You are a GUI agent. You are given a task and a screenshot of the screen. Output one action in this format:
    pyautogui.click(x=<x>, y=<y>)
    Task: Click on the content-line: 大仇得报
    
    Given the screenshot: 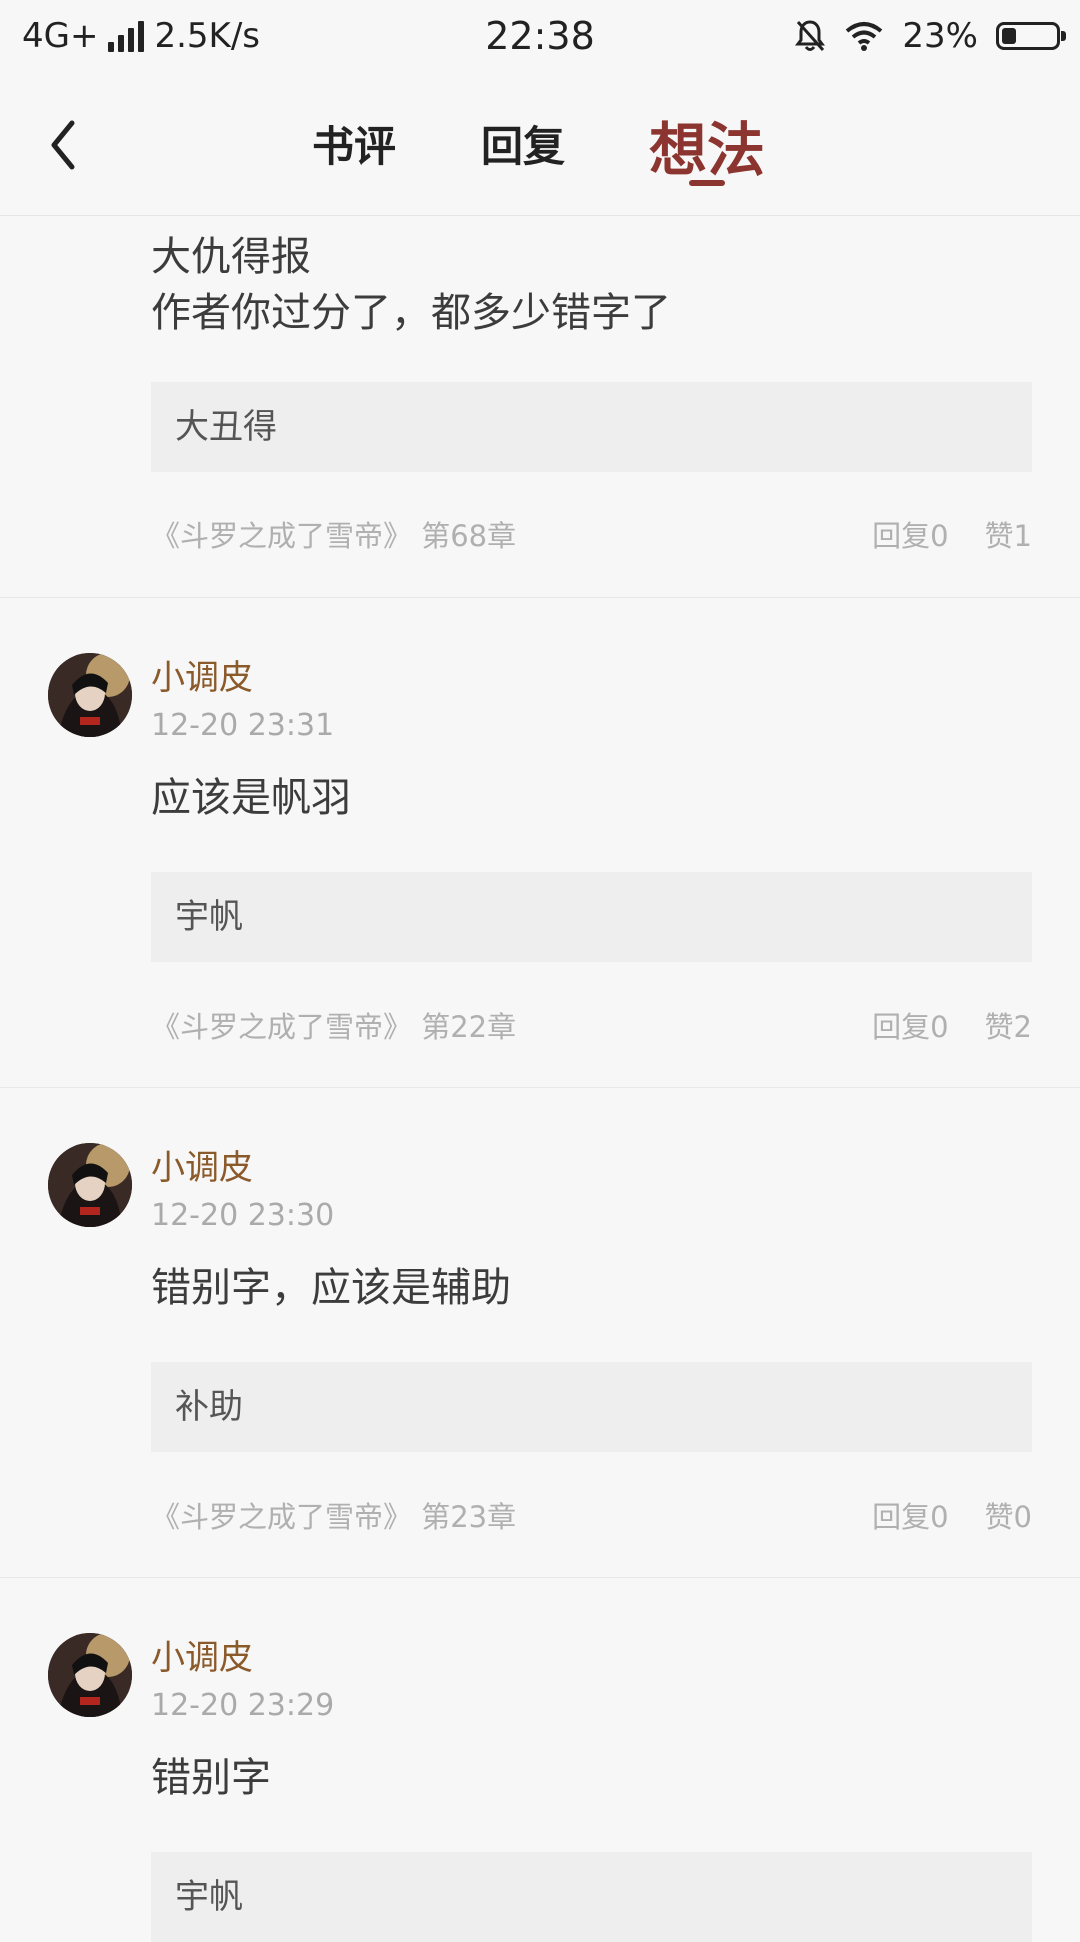 What is the action you would take?
    pyautogui.click(x=231, y=257)
    